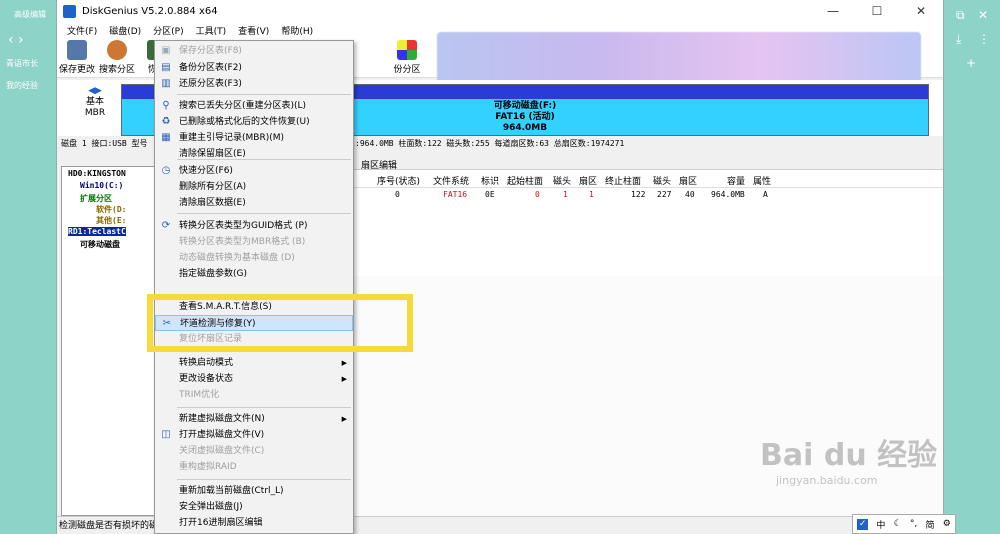 The image size is (1000, 534). What do you see at coordinates (254, 379) in the screenshot?
I see `context-menu-item: 更改设备状态 ▶` at bounding box center [254, 379].